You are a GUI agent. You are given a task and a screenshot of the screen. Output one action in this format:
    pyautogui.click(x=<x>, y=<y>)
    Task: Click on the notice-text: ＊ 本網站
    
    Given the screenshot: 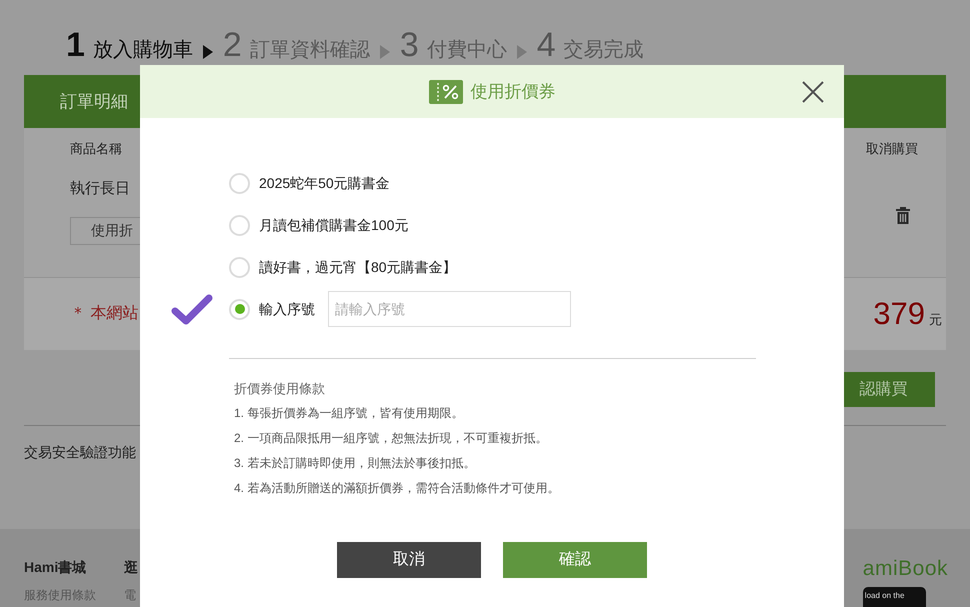 What is the action you would take?
    pyautogui.click(x=104, y=314)
    